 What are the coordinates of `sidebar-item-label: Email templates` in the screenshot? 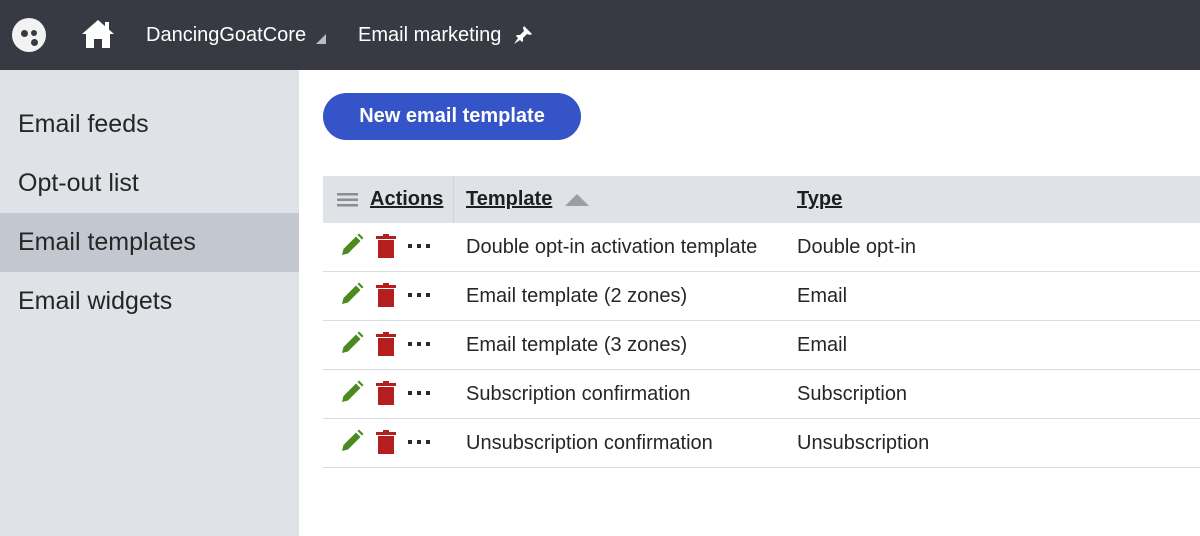 It's located at (107, 242).